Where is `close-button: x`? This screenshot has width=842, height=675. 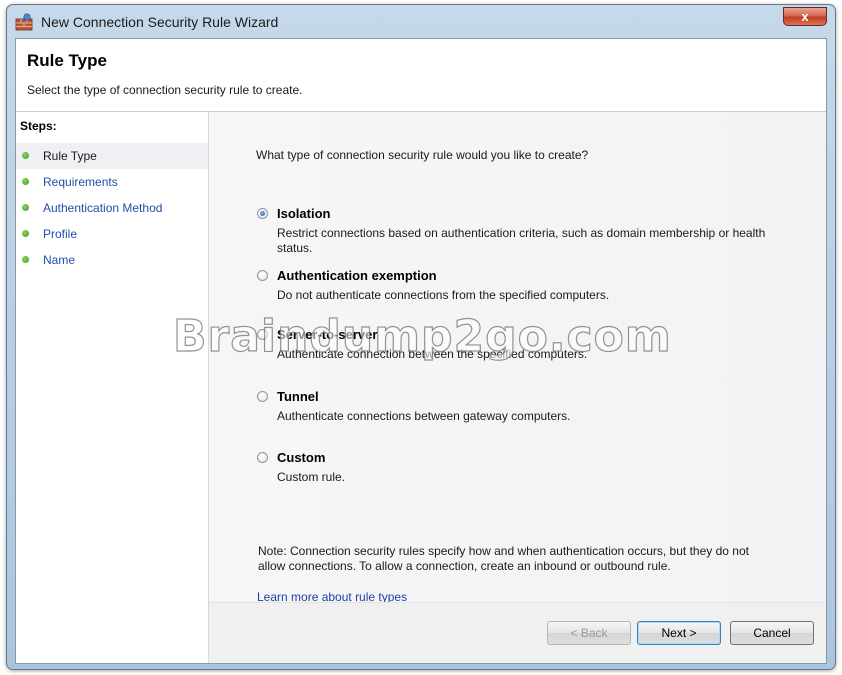 close-button: x is located at coordinates (805, 16).